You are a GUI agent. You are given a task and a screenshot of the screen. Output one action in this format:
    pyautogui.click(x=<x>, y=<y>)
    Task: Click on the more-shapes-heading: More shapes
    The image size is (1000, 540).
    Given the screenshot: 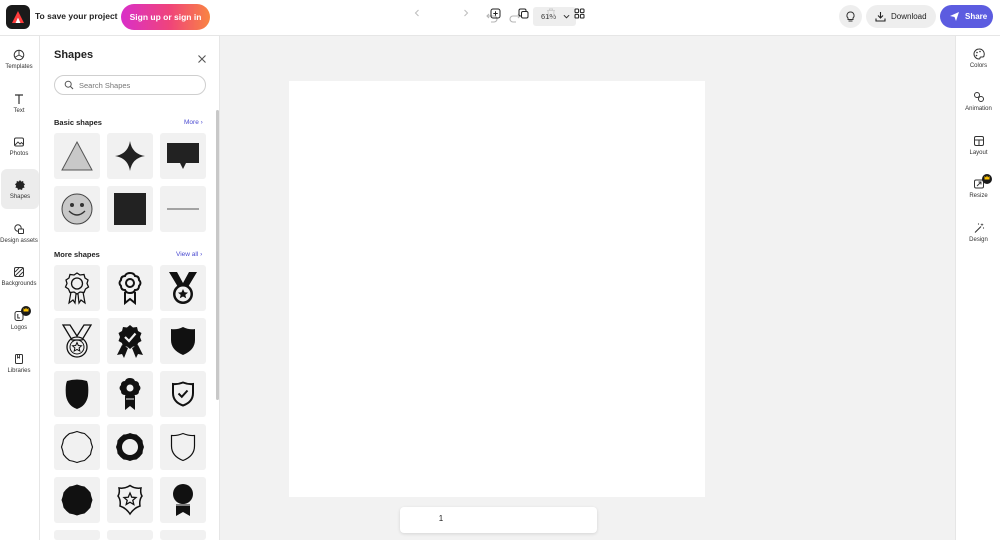 What is the action you would take?
    pyautogui.click(x=77, y=254)
    